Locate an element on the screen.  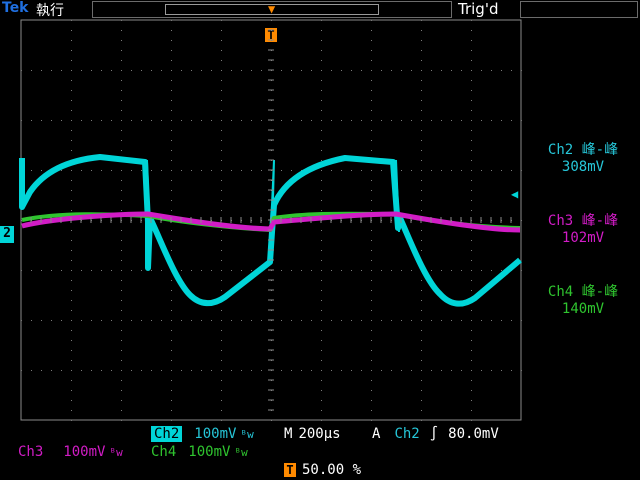
measurement-ch3-label: Ch3 峰-峰 is located at coordinates (583, 221).